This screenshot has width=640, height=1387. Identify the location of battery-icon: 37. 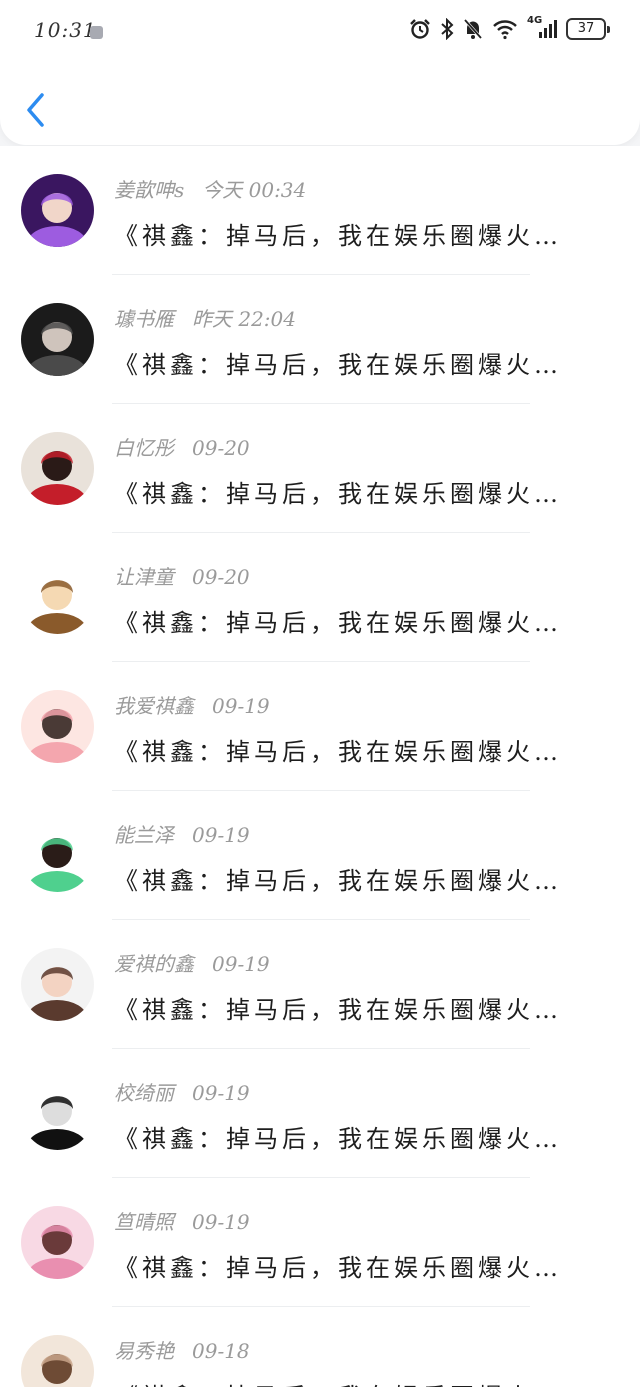
(588, 29).